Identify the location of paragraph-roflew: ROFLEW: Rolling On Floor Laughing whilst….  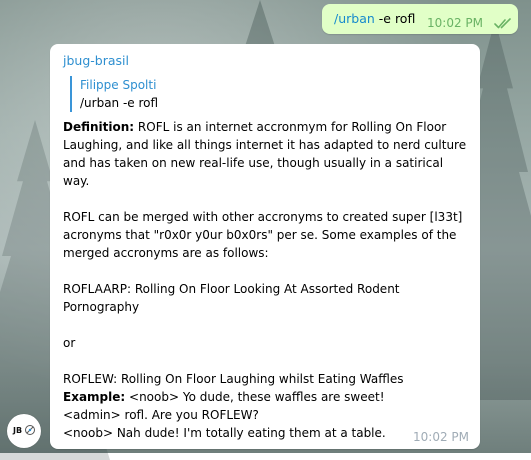
(233, 379).